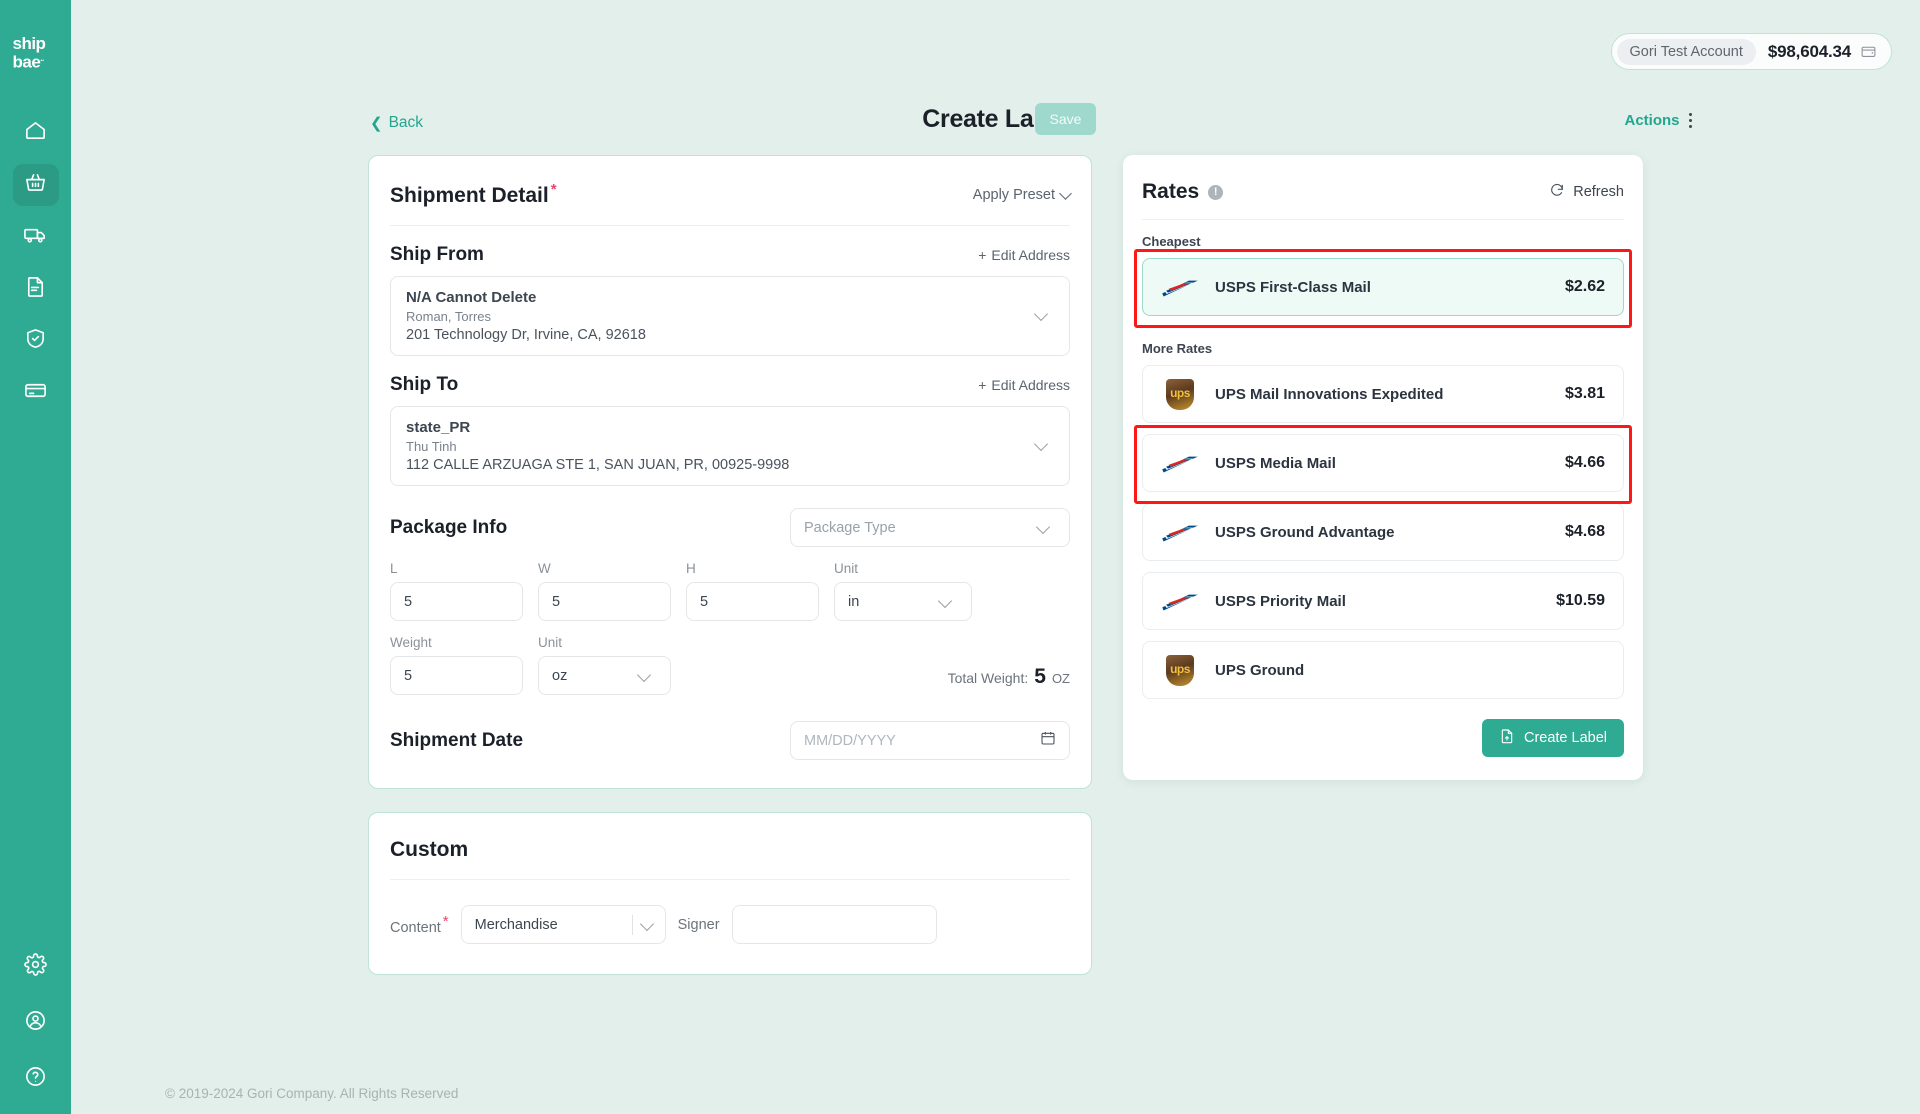 This screenshot has height=1114, width=1920. I want to click on edit-ship-to-label: Edit Address, so click(1030, 385).